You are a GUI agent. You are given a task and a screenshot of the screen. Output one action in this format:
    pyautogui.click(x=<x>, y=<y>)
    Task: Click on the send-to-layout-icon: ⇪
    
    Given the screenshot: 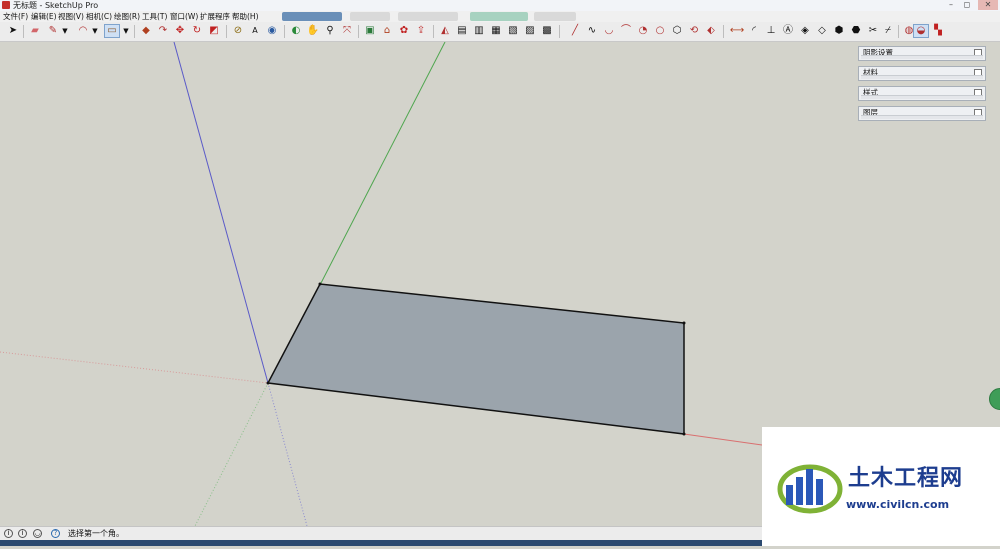 What is the action you would take?
    pyautogui.click(x=421, y=31)
    